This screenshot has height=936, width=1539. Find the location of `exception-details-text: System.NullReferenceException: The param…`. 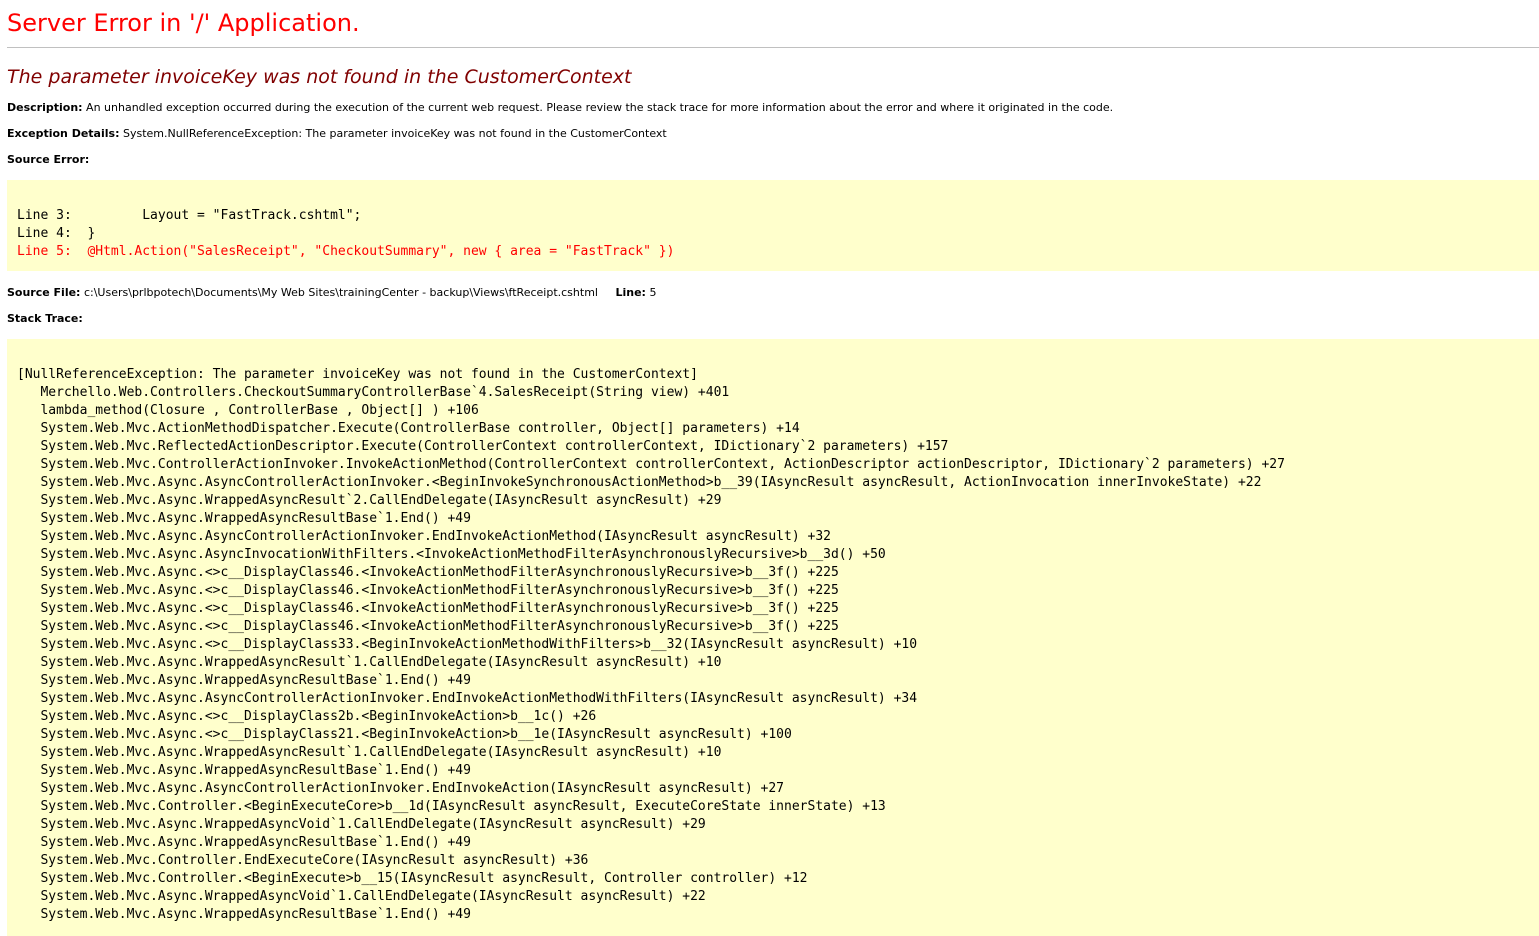

exception-details-text: System.NullReferenceException: The param… is located at coordinates (394, 133).